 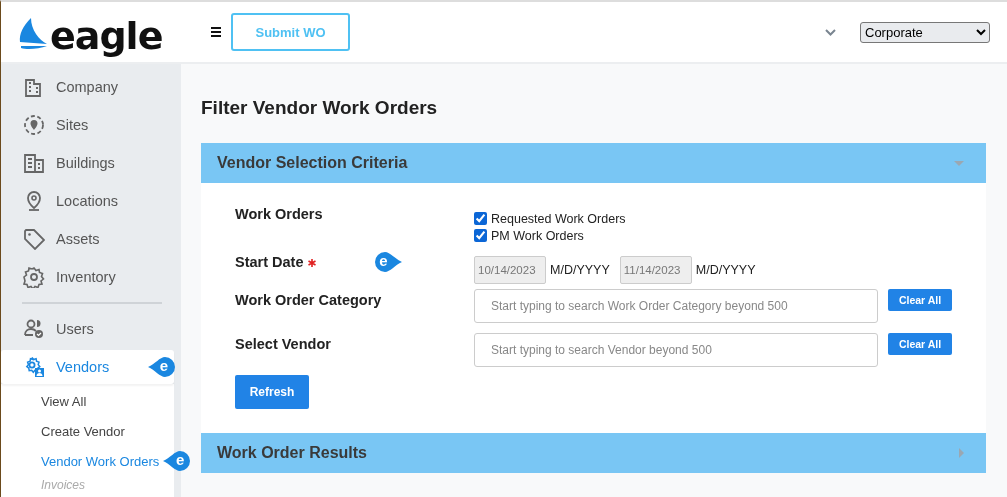 What do you see at coordinates (34, 367) in the screenshot?
I see `gear-person-icon` at bounding box center [34, 367].